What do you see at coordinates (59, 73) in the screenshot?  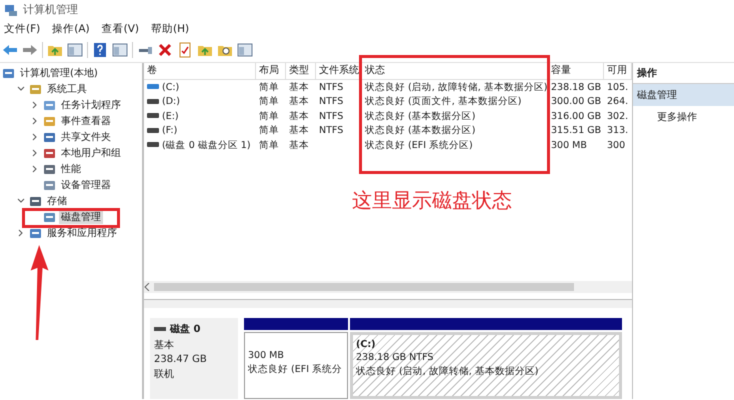 I see `tree-item: 计算机管理(本地)` at bounding box center [59, 73].